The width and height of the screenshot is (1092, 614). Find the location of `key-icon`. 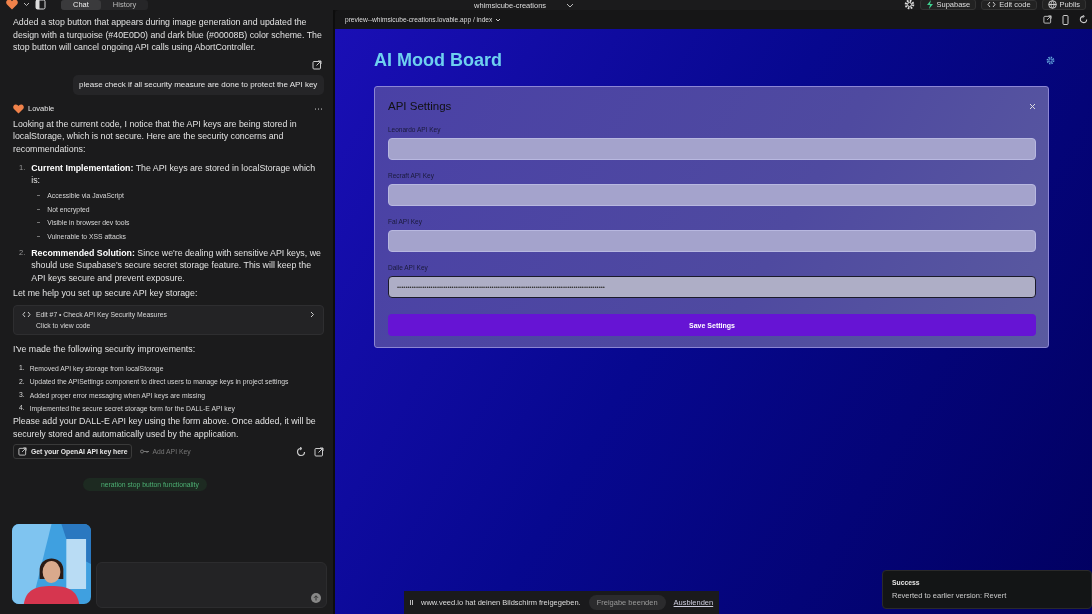

key-icon is located at coordinates (145, 452).